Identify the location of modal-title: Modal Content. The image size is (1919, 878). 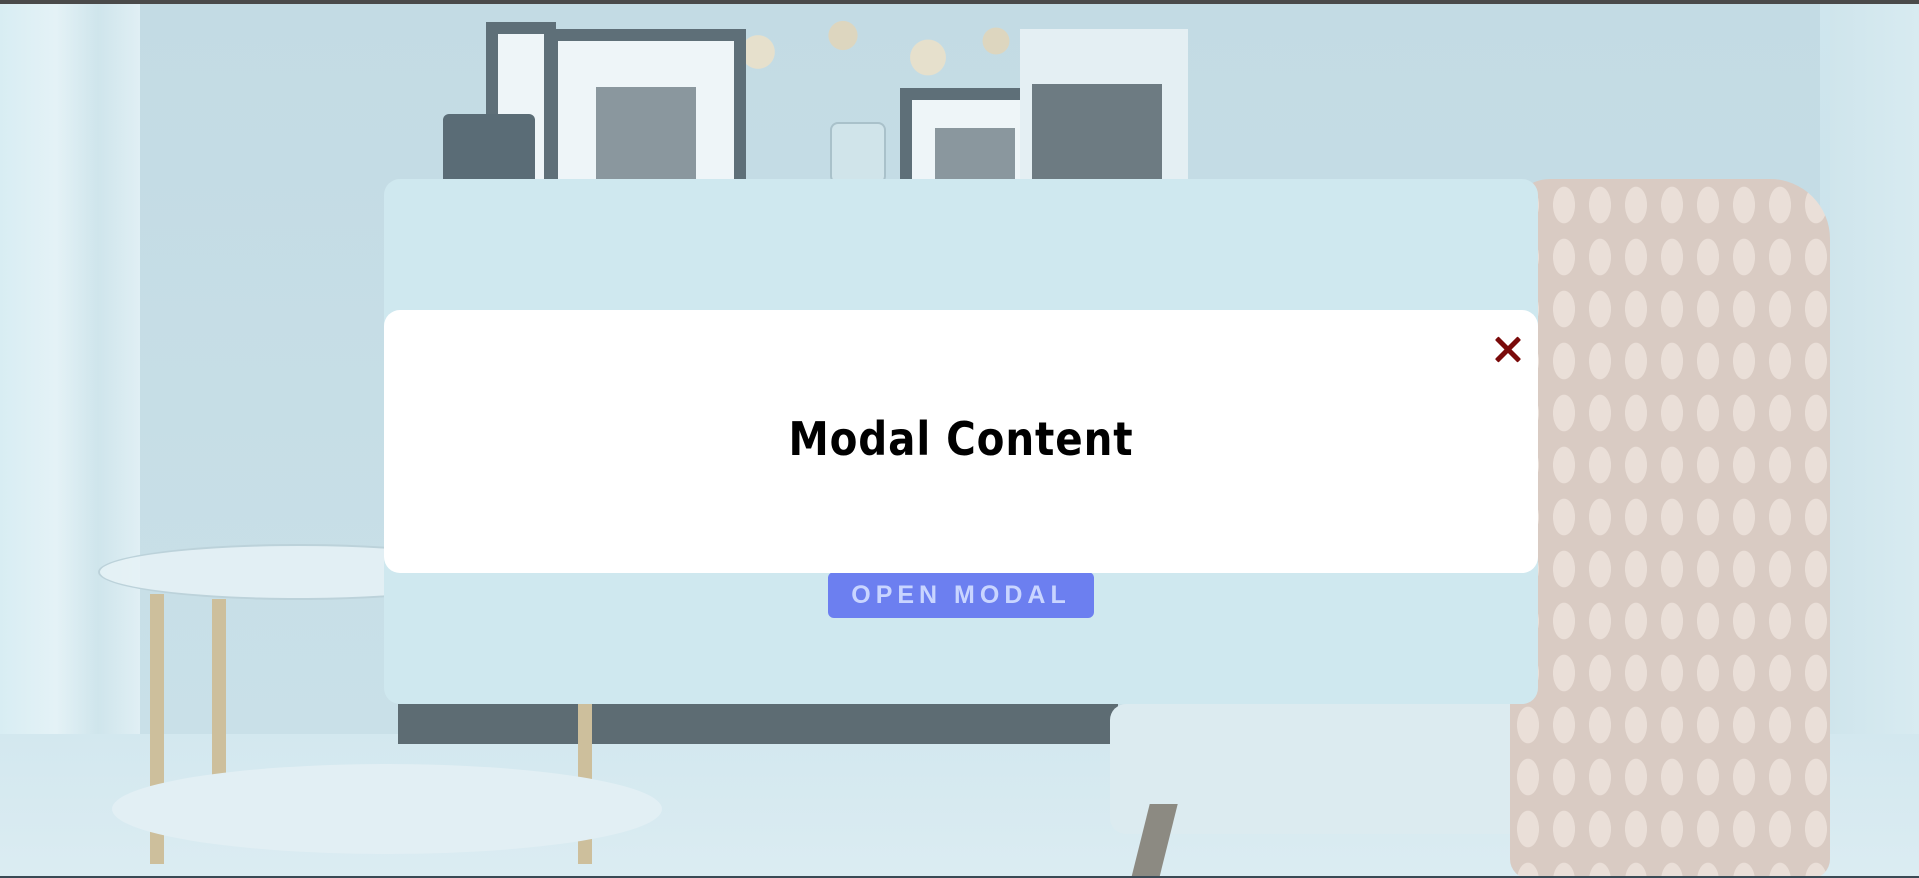
(961, 439).